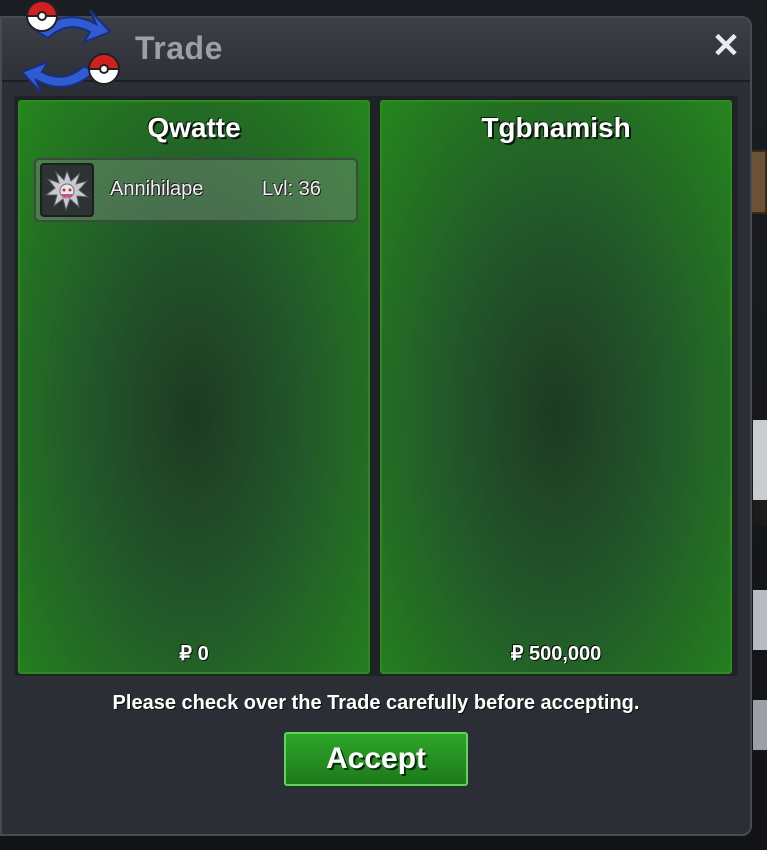 The width and height of the screenshot is (767, 850). Describe the element at coordinates (67, 190) in the screenshot. I see `annihilape-sprite-icon` at that location.